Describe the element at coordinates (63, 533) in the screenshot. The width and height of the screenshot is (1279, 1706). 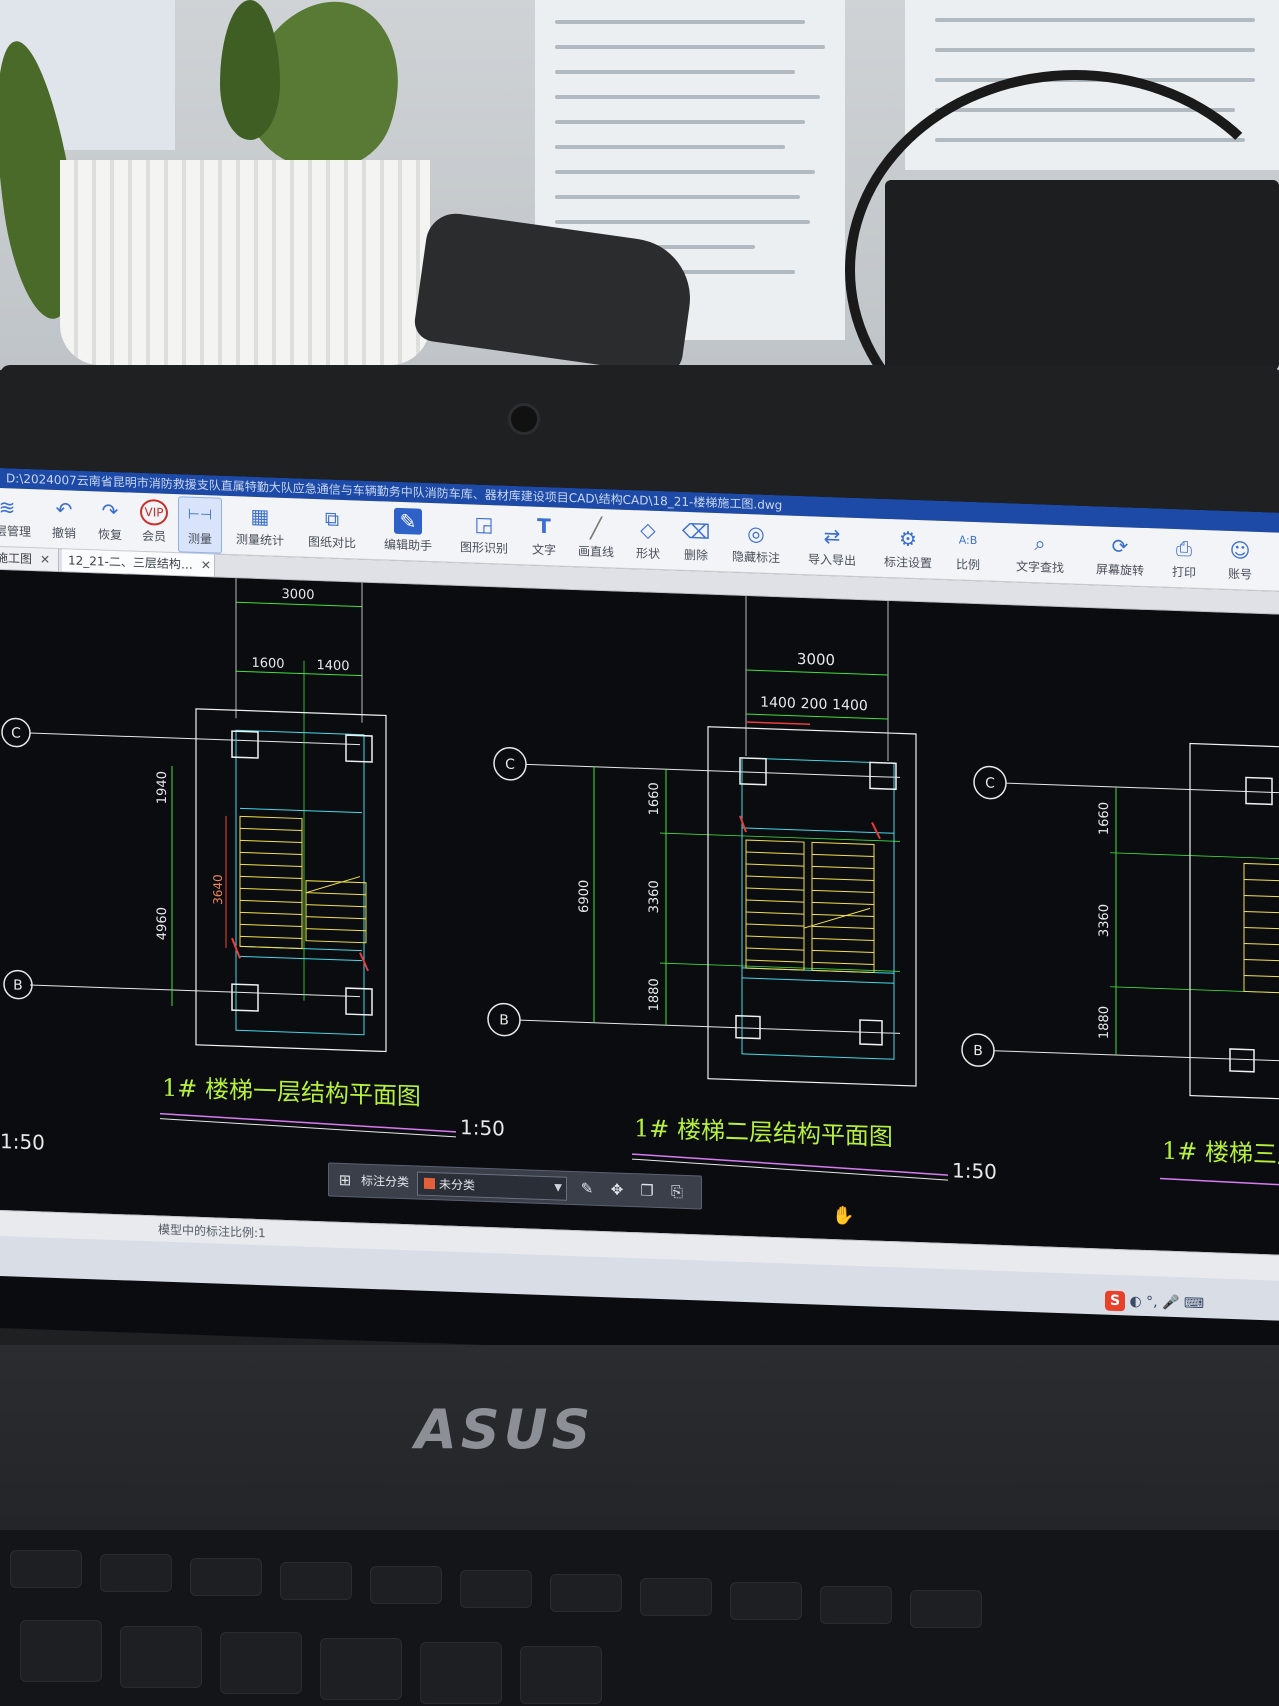
I see `toolbar-label: 撤销` at that location.